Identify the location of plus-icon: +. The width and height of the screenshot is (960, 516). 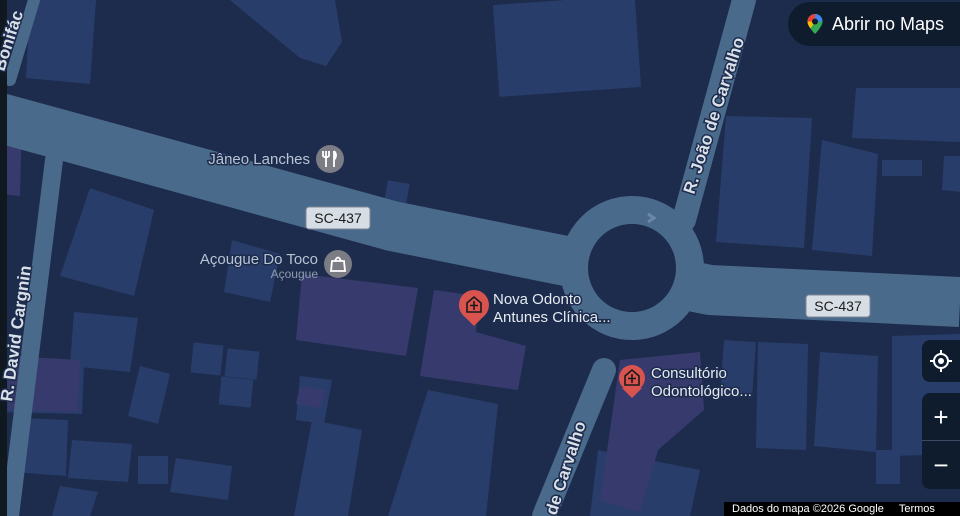
(941, 416).